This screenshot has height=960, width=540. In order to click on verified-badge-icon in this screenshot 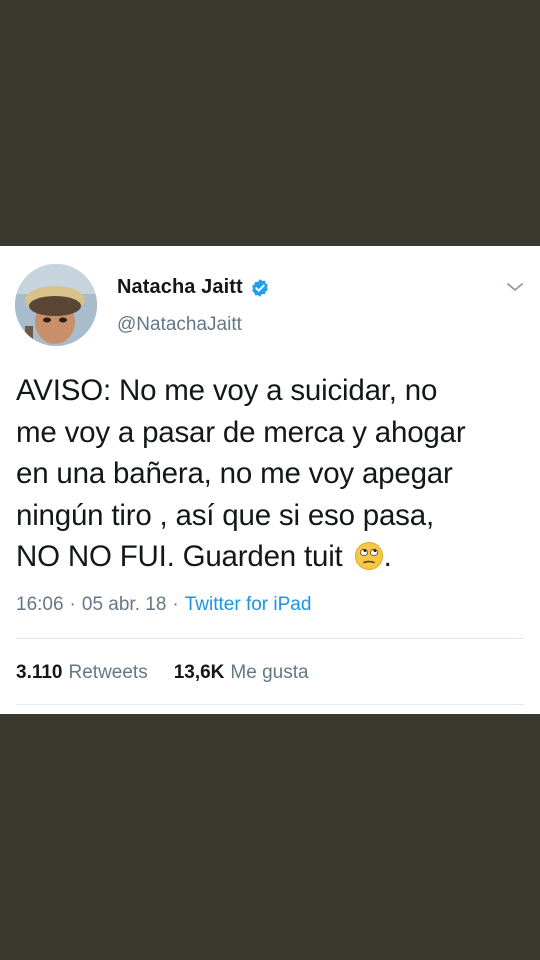, I will do `click(260, 288)`.